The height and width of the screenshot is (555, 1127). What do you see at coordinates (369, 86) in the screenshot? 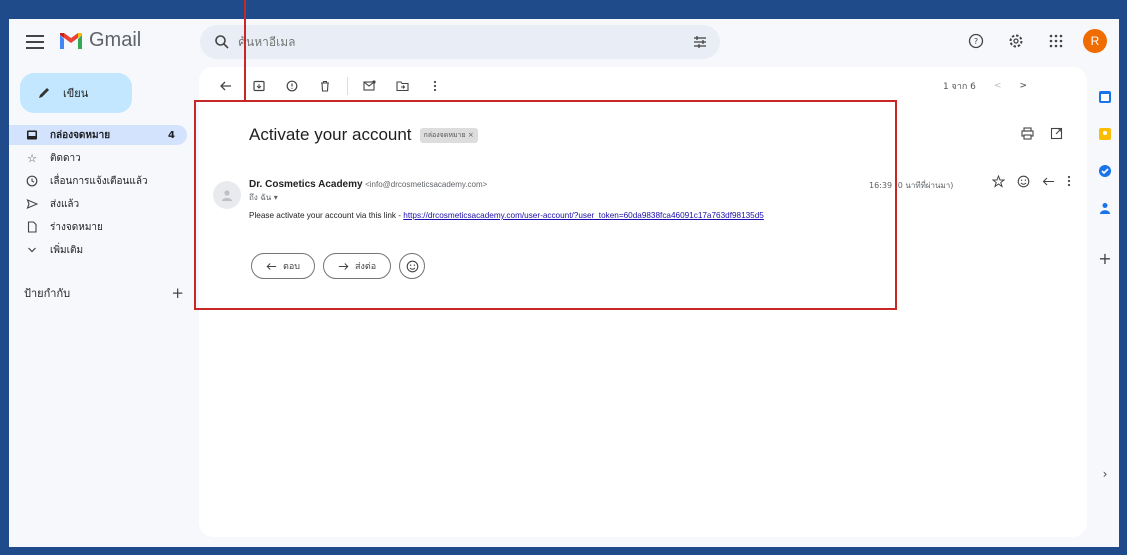
I see `mark-unread-icon` at bounding box center [369, 86].